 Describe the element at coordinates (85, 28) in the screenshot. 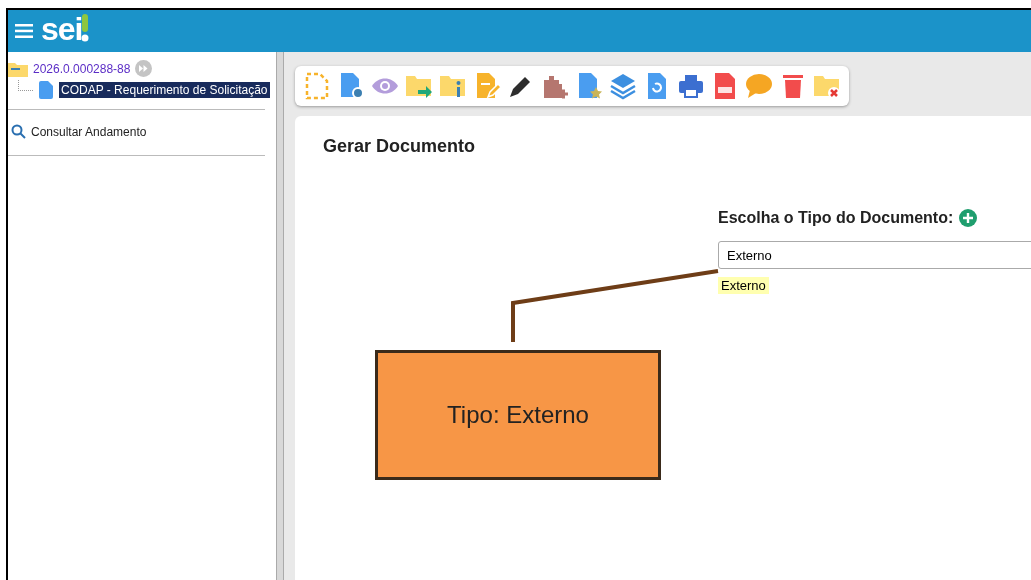

I see `logo-mark-icon` at that location.